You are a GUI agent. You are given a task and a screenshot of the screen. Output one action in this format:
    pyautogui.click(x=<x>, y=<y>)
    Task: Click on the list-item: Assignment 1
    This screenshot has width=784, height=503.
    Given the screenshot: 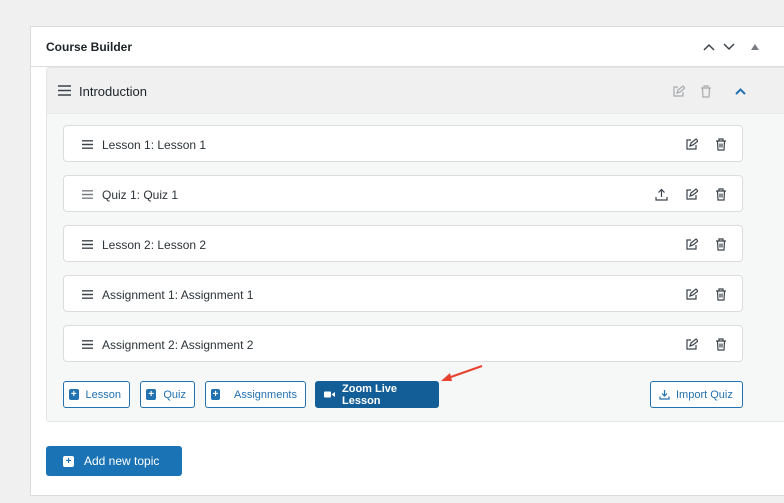 What is the action you would take?
    pyautogui.click(x=403, y=293)
    